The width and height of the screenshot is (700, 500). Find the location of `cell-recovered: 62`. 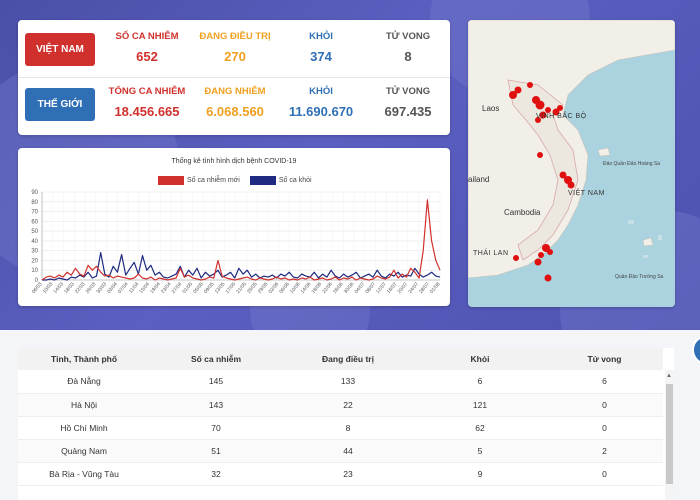

cell-recovered: 62 is located at coordinates (480, 427).